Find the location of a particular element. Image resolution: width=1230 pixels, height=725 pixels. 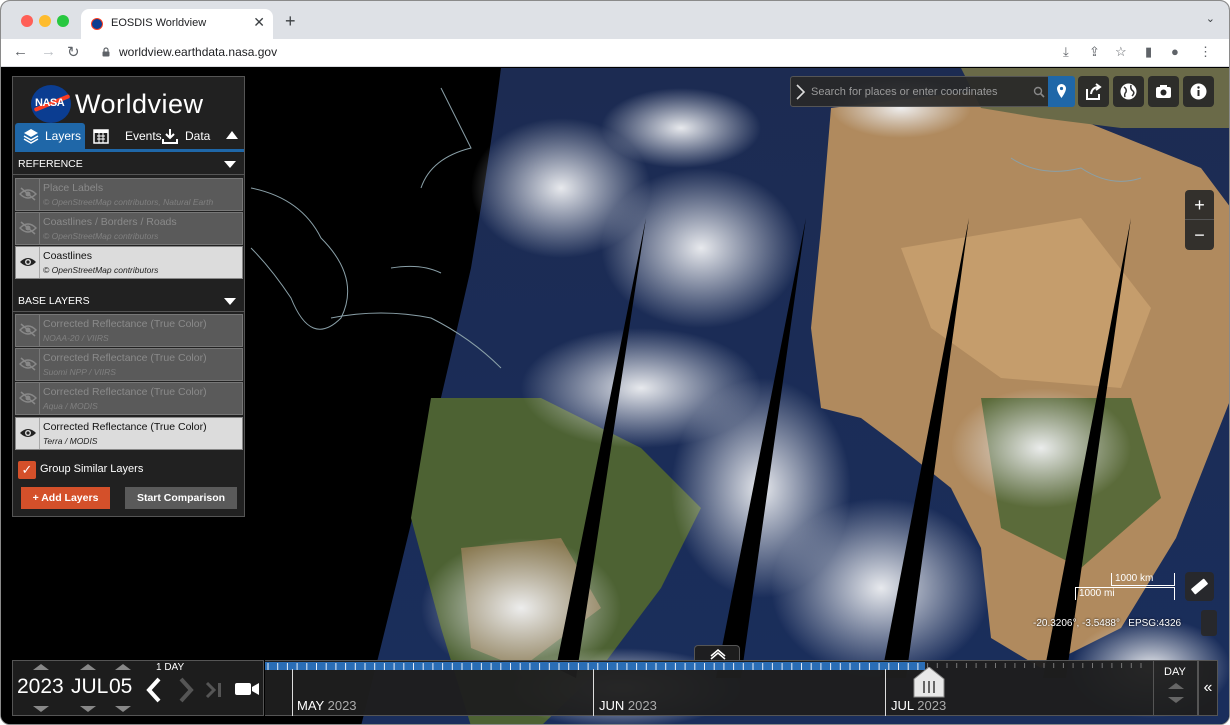

zoom-out-button: − is located at coordinates (1199, 235).